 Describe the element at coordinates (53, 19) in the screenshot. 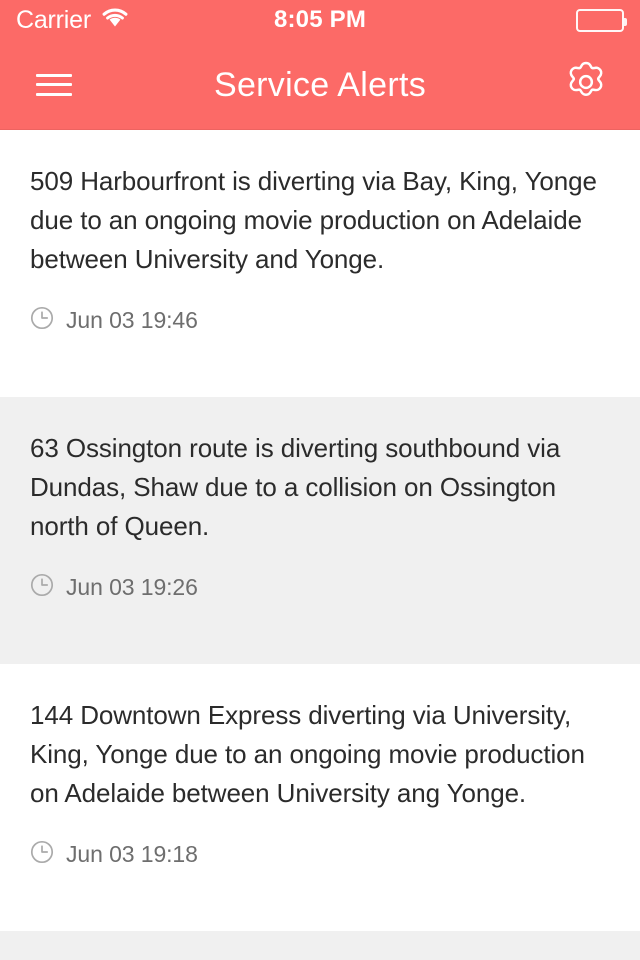

I see `carrier-label: Carrier` at that location.